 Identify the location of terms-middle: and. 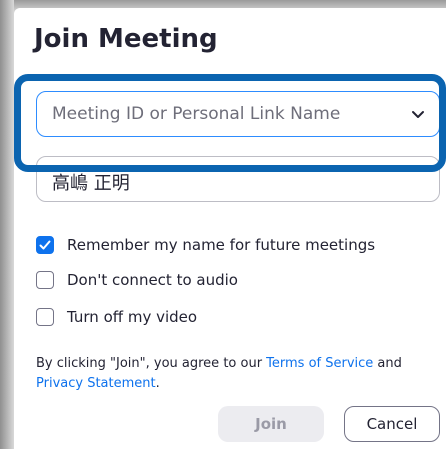
(387, 363).